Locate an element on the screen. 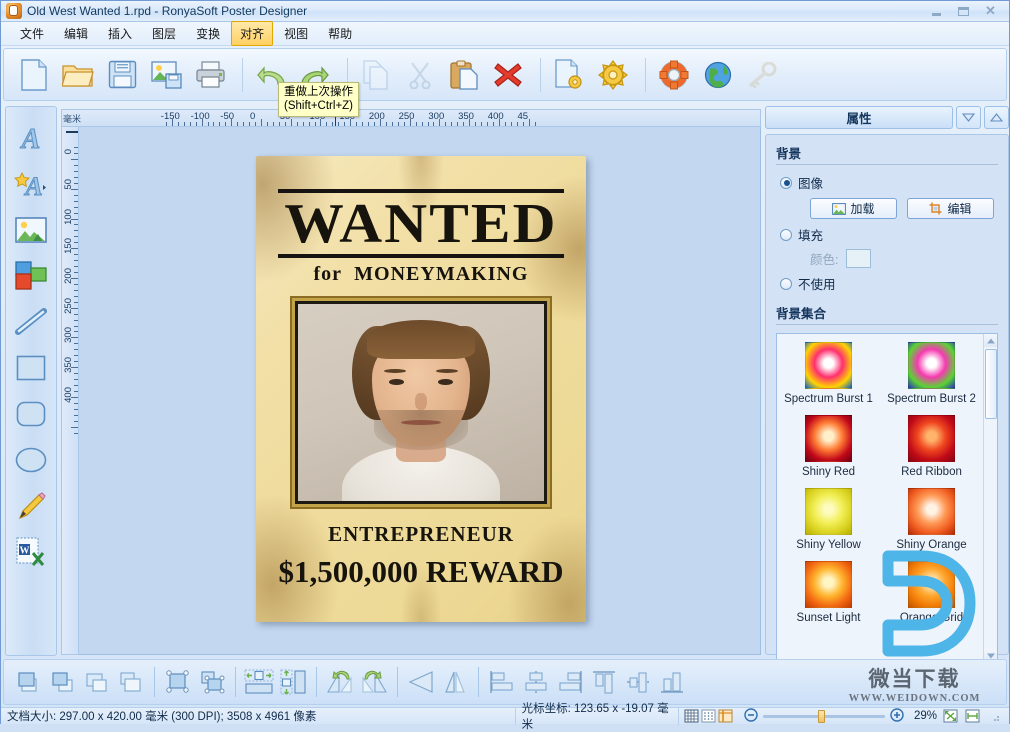 This screenshot has height=732, width=1010. settings-gear-icon is located at coordinates (613, 75).